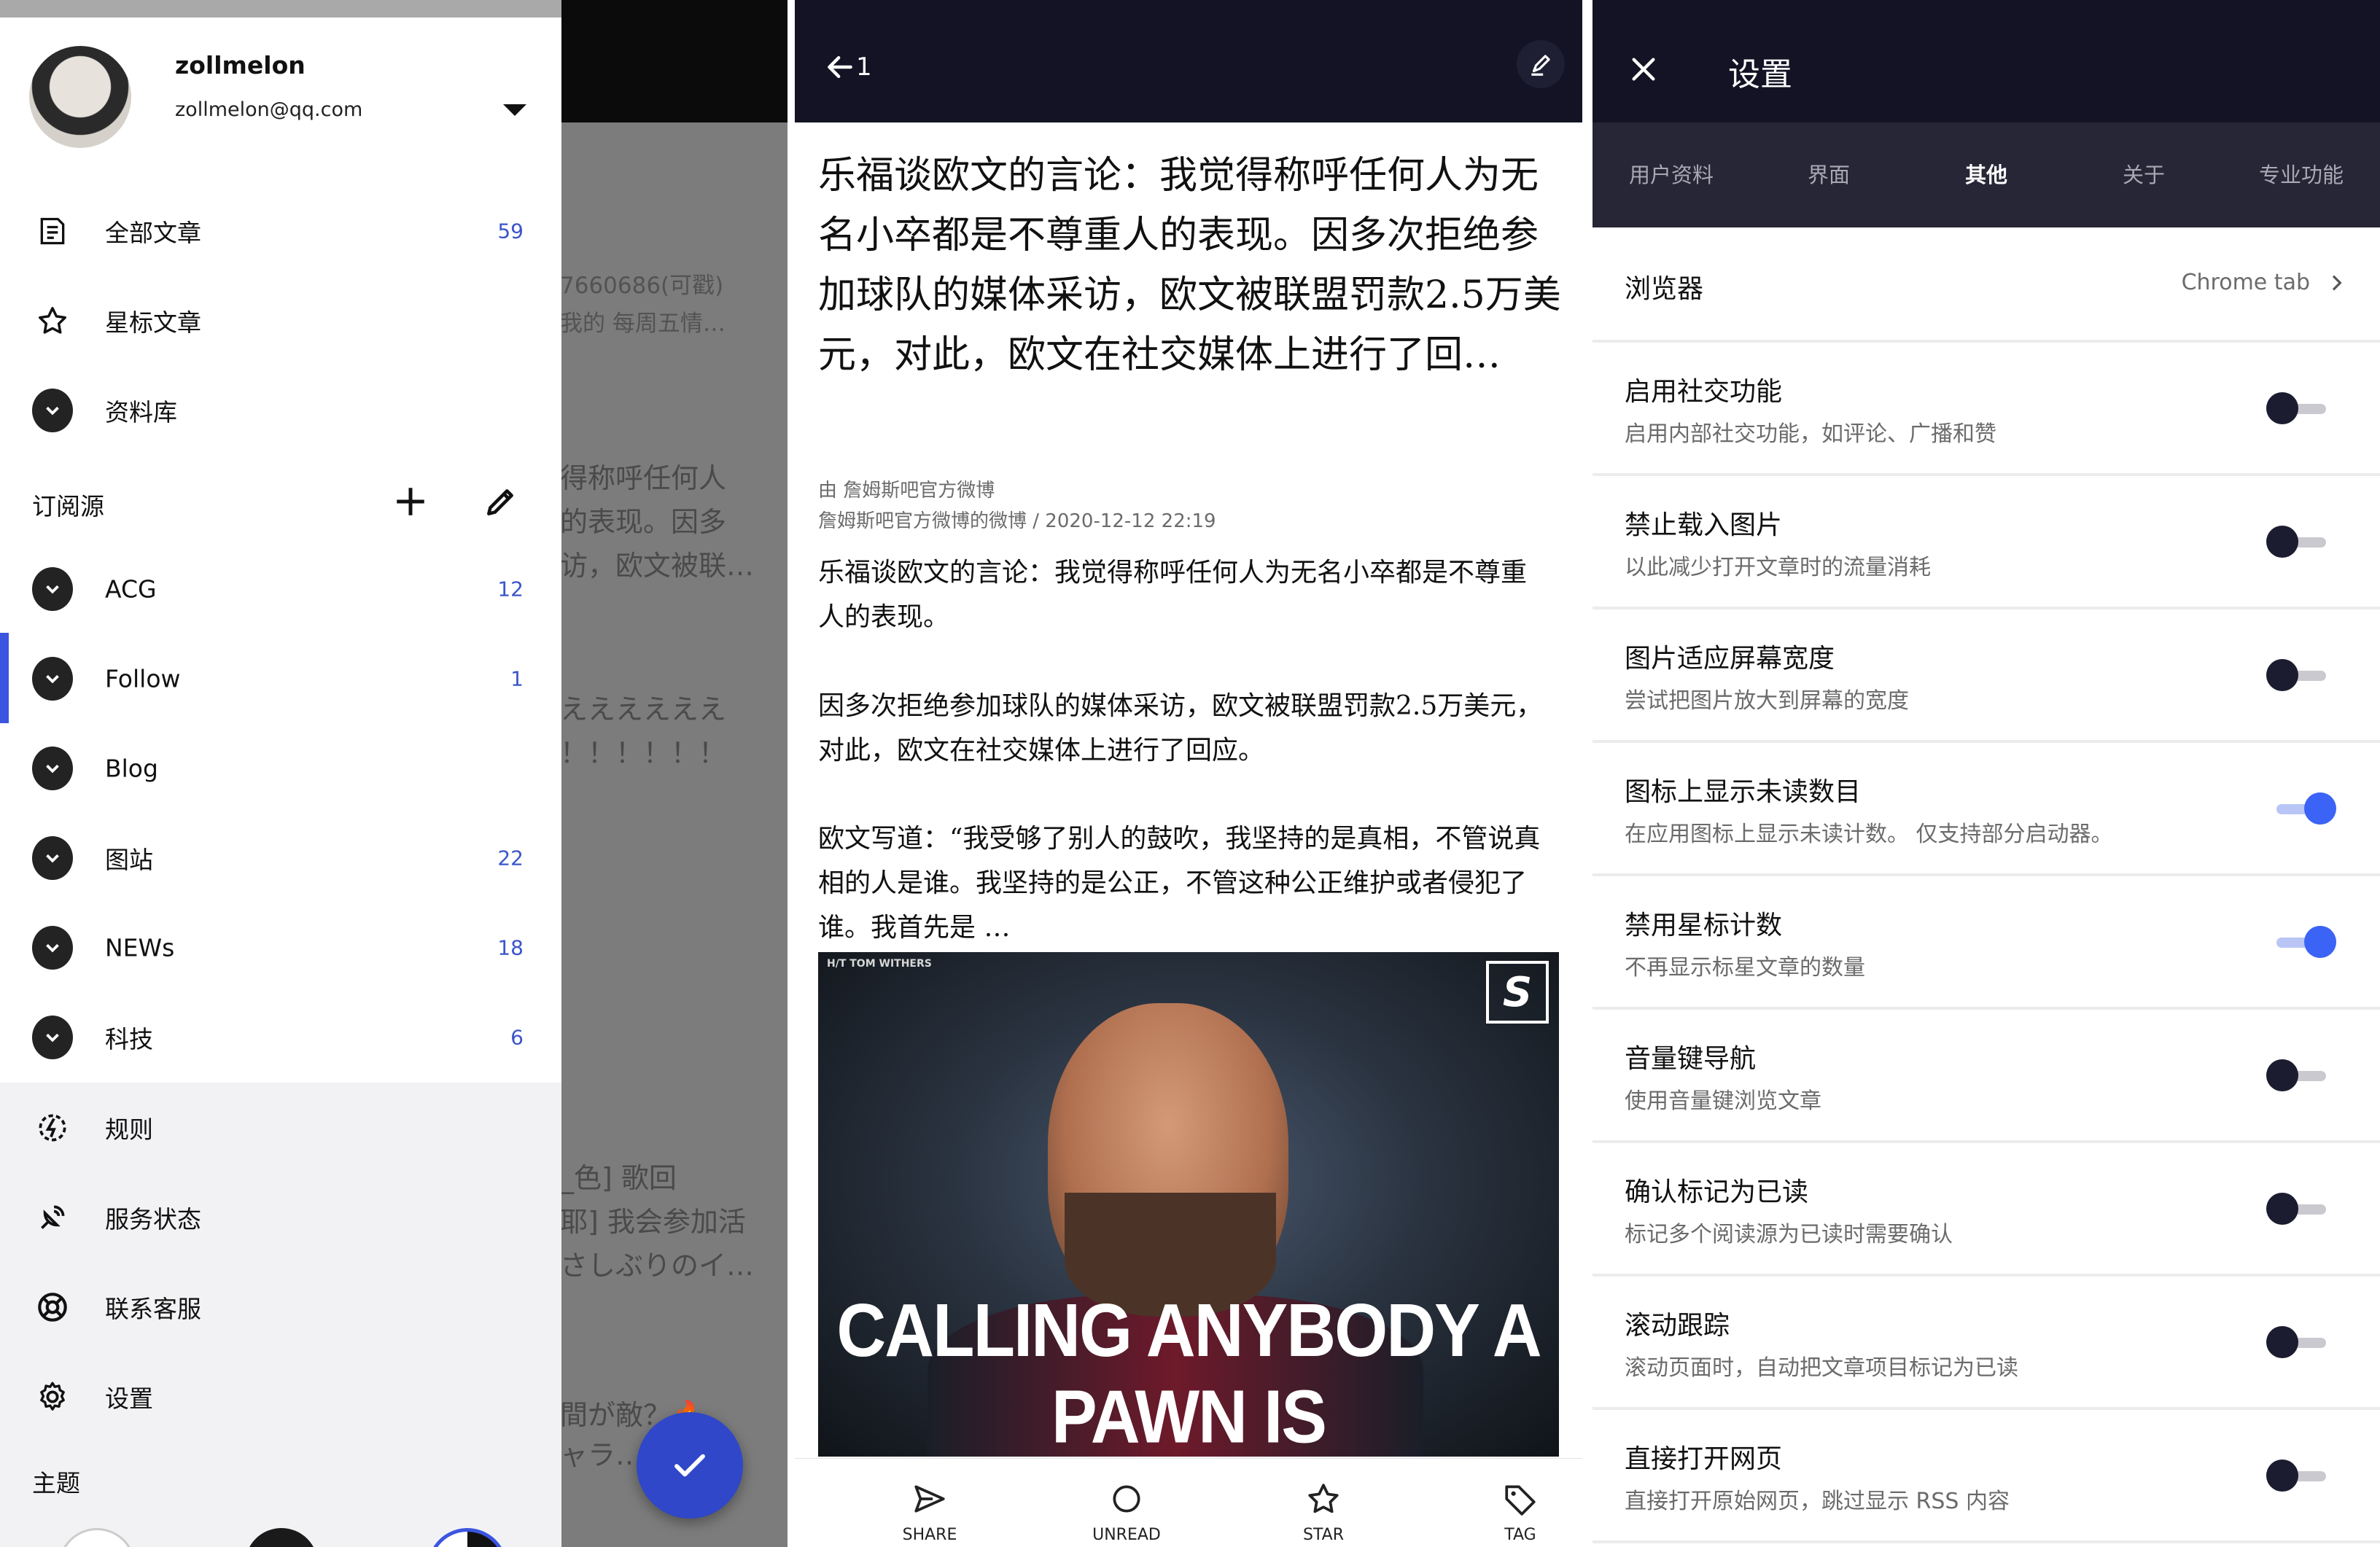 This screenshot has height=1547, width=2380. What do you see at coordinates (517, 678) in the screenshot?
I see `unread-count: 1` at bounding box center [517, 678].